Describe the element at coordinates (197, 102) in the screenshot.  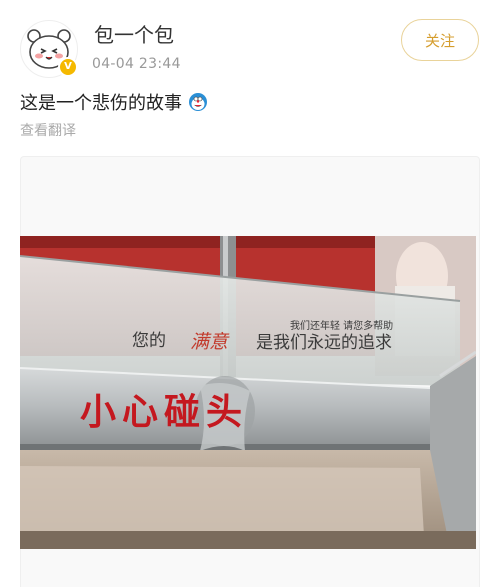
I see `doraemon-face-icon` at that location.